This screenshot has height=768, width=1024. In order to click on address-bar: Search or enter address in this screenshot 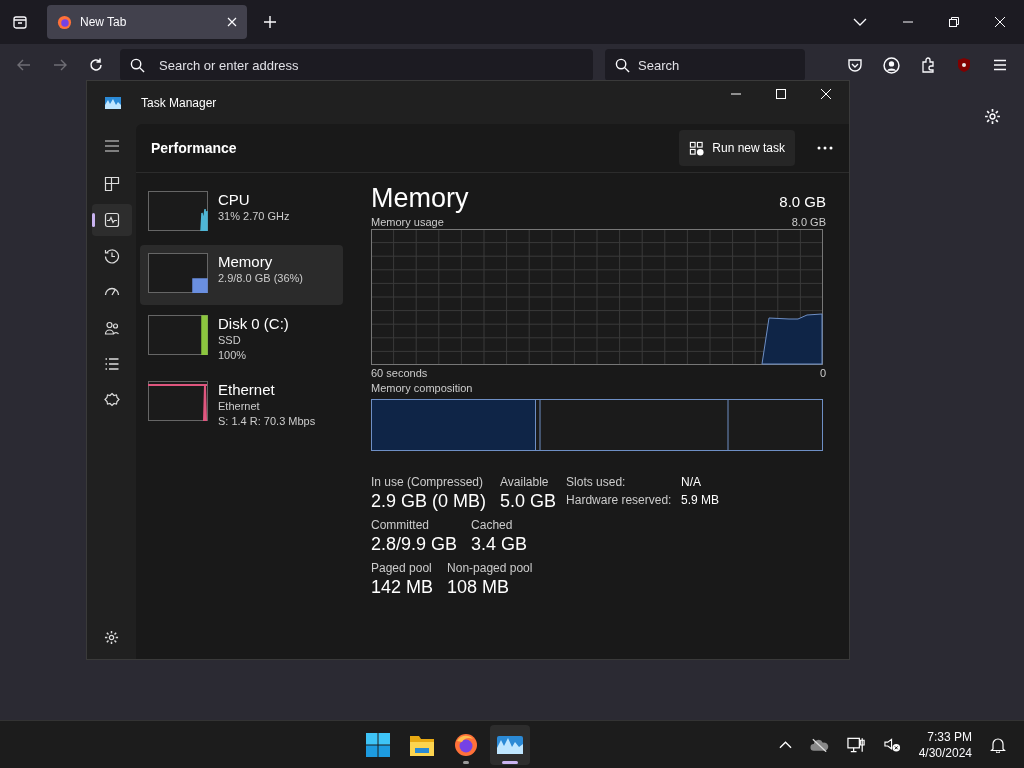, I will do `click(356, 65)`.